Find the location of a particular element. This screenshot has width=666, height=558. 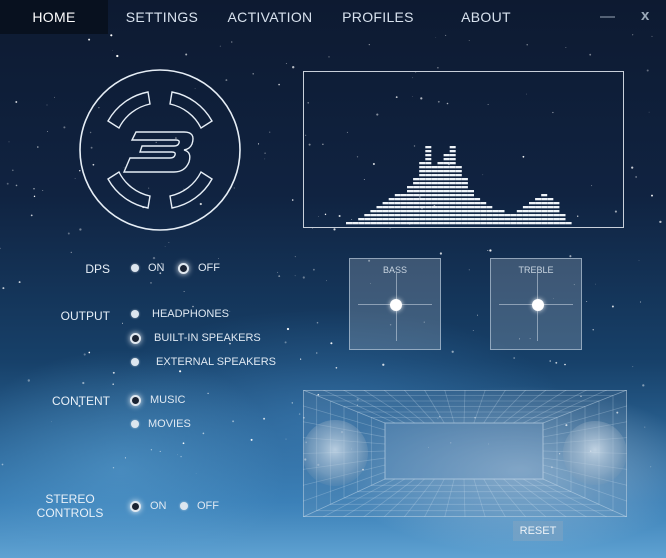

stereo-on-radio: ON is located at coordinates (148, 506).